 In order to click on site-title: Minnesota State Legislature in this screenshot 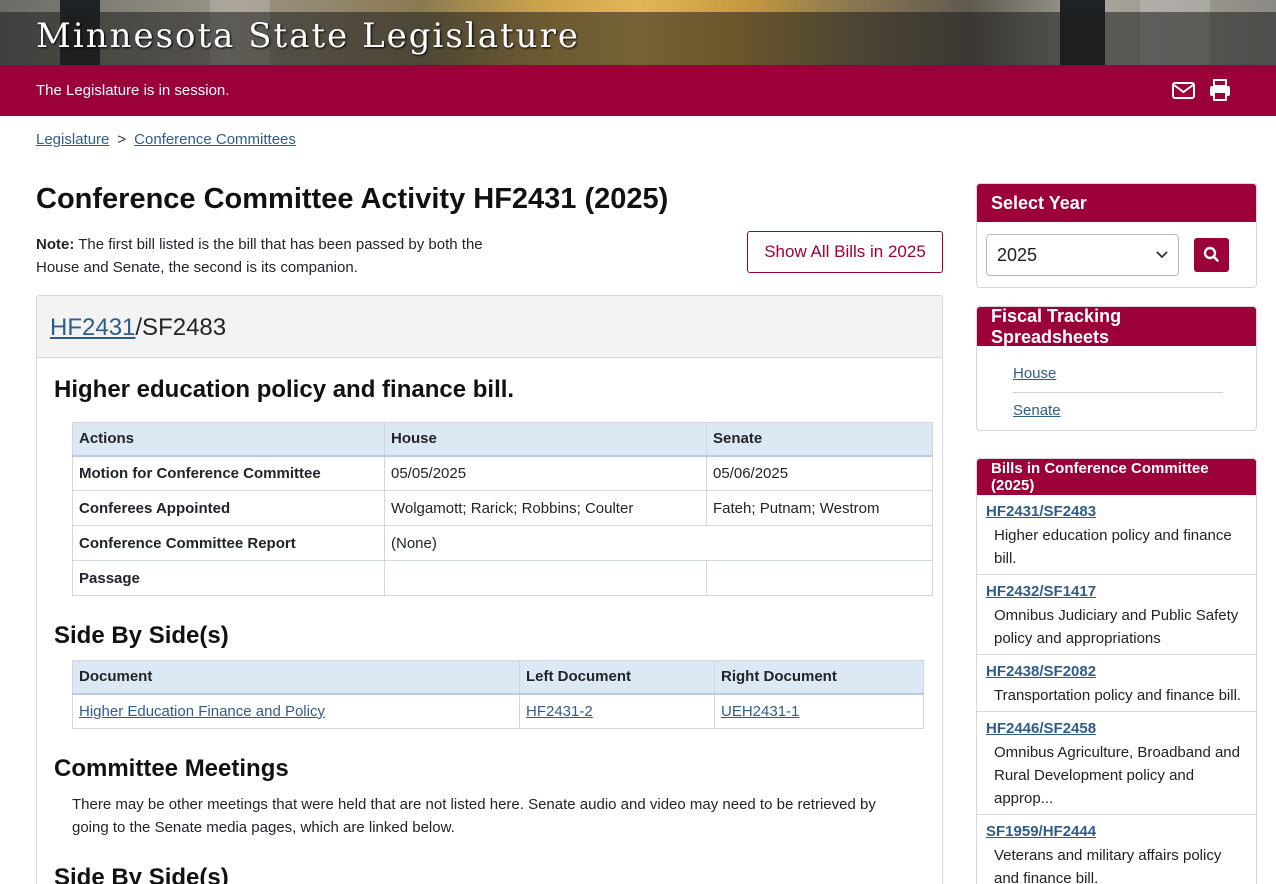, I will do `click(308, 36)`.